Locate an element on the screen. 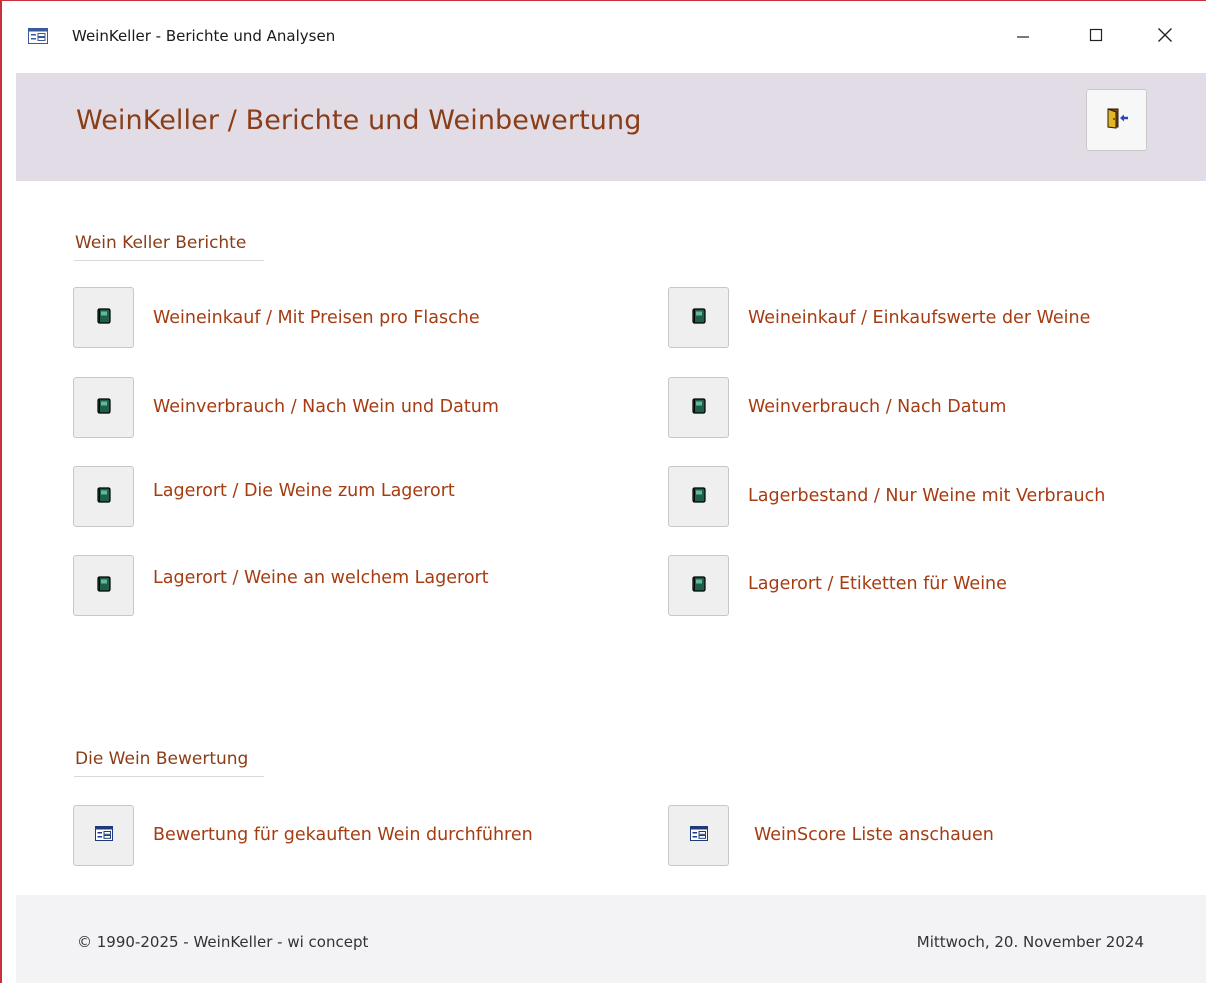  close-button is located at coordinates (1165, 35).